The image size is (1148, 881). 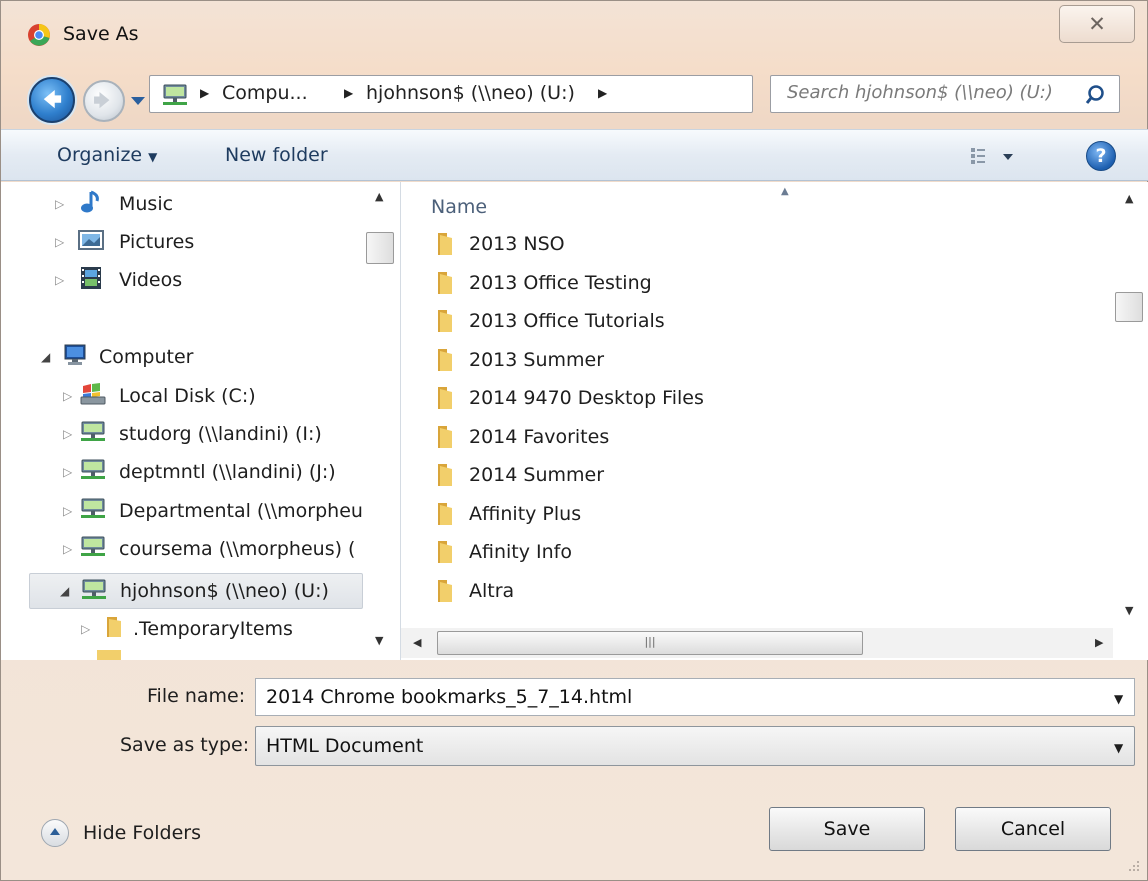 I want to click on file-name-label: File name:, so click(x=196, y=696).